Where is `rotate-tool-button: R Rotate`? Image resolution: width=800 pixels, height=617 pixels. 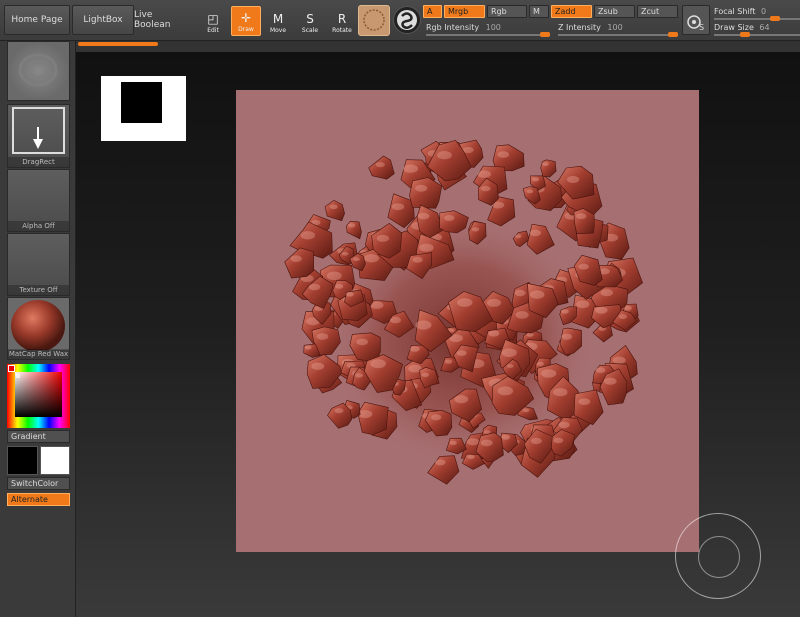 rotate-tool-button: R Rotate is located at coordinates (342, 21).